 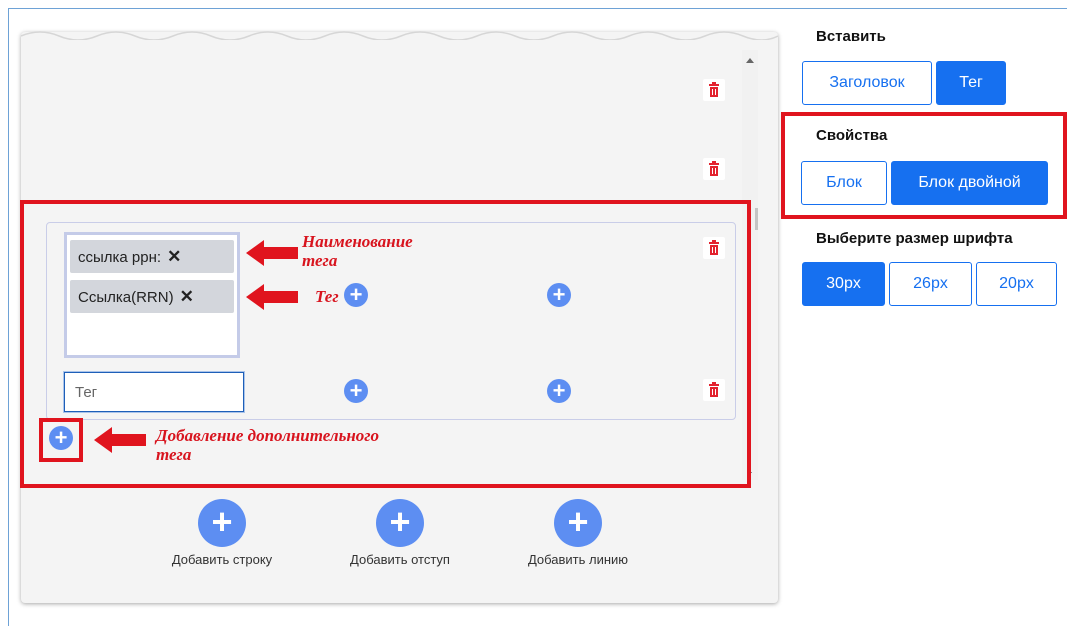 What do you see at coordinates (843, 284) in the screenshot?
I see `font-30px-button: 30px` at bounding box center [843, 284].